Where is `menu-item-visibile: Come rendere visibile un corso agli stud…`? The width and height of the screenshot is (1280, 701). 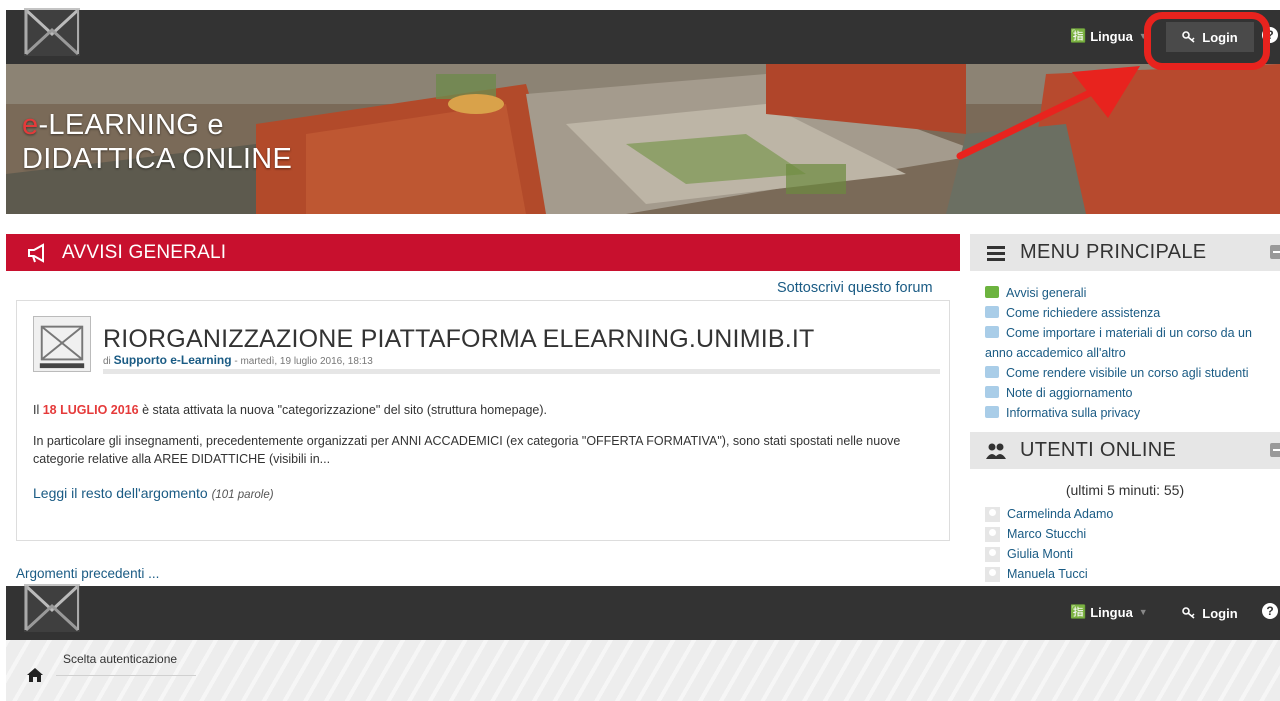
menu-item-visibile: Come rendere visibile un corso agli stud… is located at coordinates (1132, 373).